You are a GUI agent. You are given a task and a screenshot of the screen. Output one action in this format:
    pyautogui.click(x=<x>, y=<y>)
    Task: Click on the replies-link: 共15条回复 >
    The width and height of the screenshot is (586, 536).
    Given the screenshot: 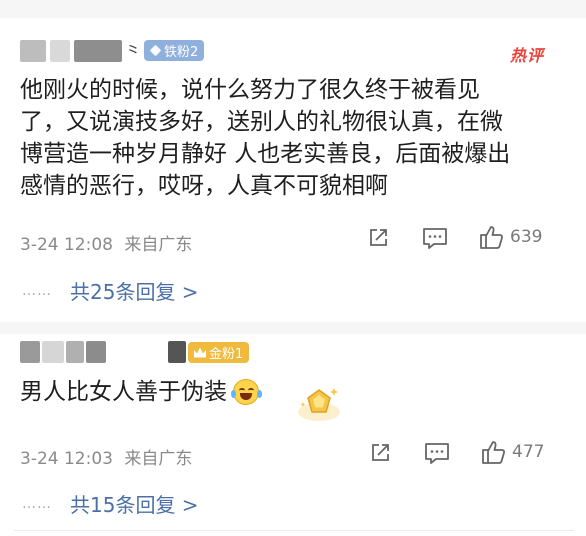 What is the action you would take?
    pyautogui.click(x=134, y=503)
    